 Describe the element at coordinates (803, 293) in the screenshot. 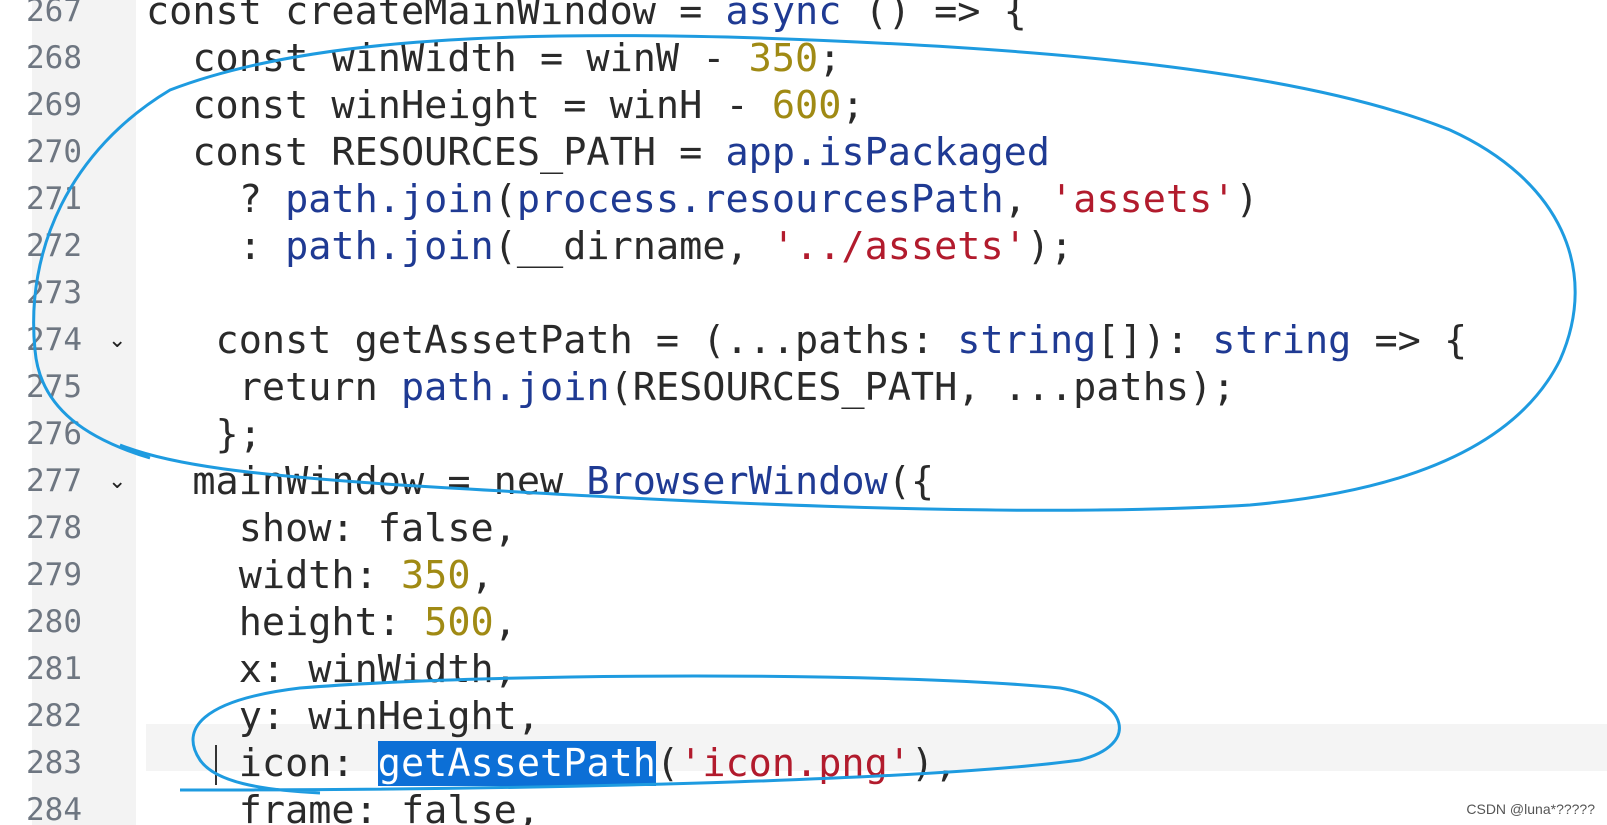

I see `code-line: 273` at that location.